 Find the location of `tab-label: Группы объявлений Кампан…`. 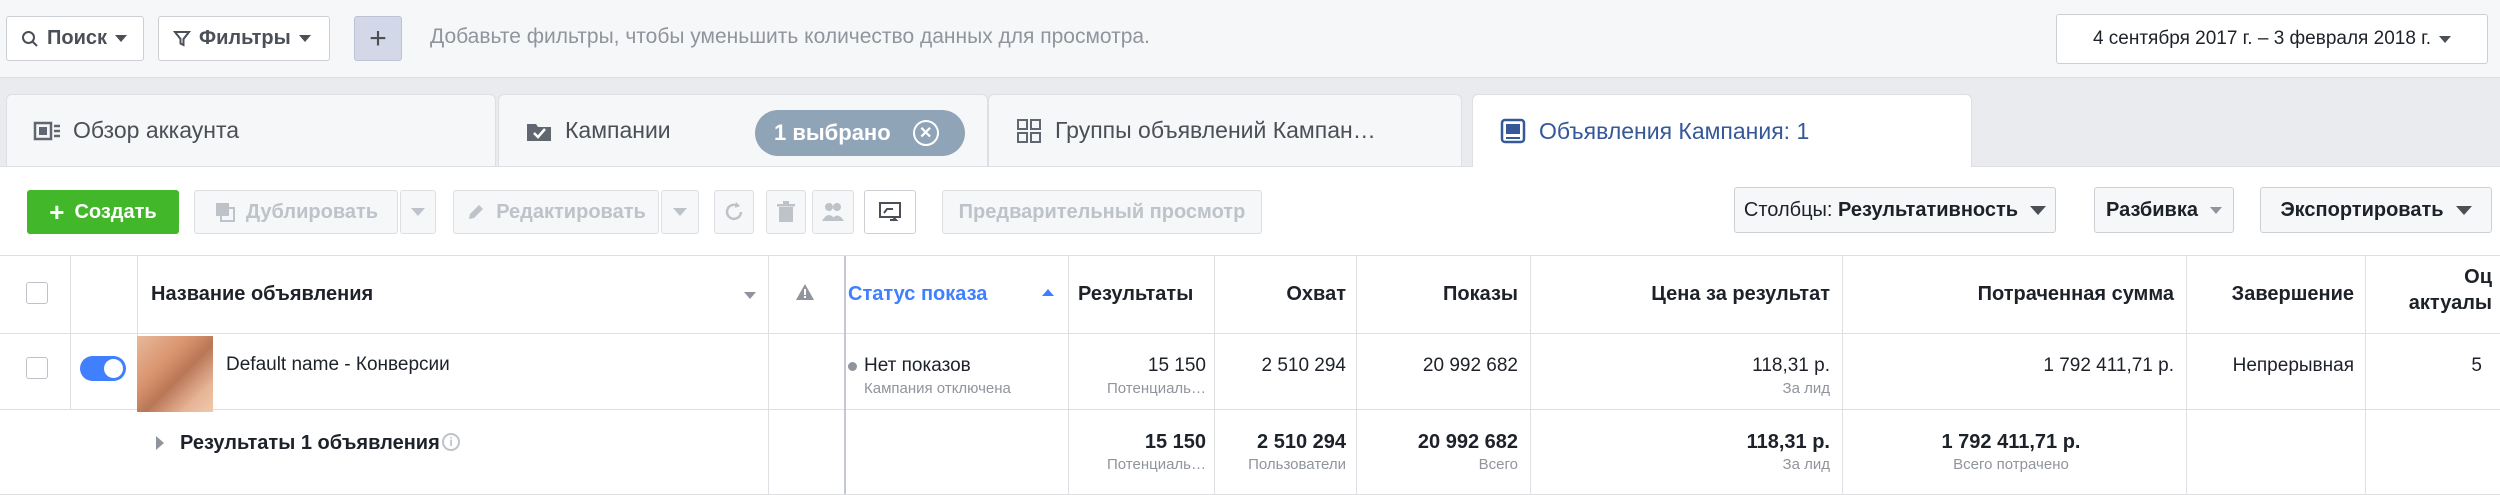

tab-label: Группы объявлений Кампан… is located at coordinates (1215, 130).